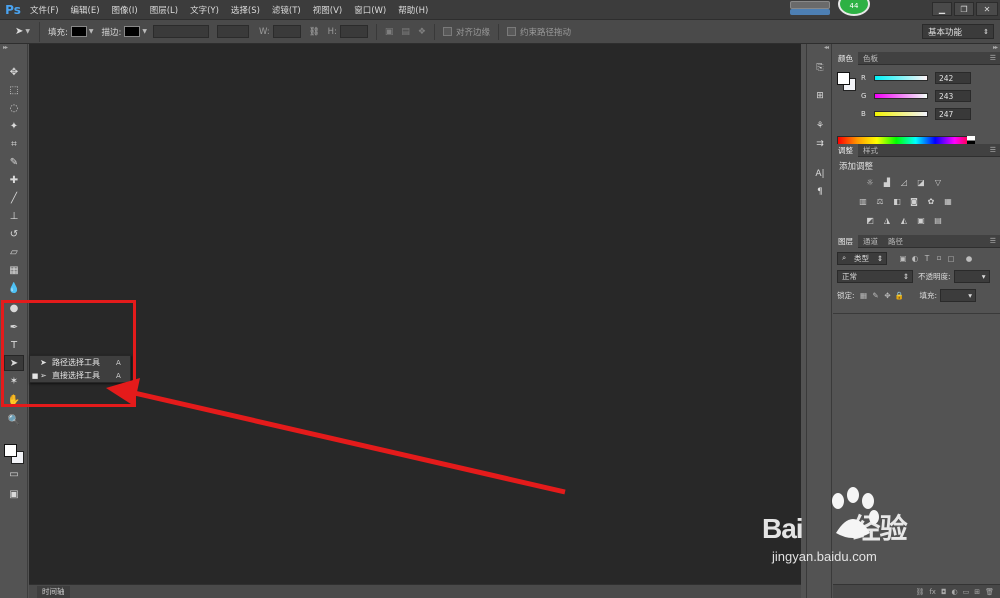  What do you see at coordinates (14, 270) in the screenshot?
I see `gradient-tool-icon: ▦` at bounding box center [14, 270].